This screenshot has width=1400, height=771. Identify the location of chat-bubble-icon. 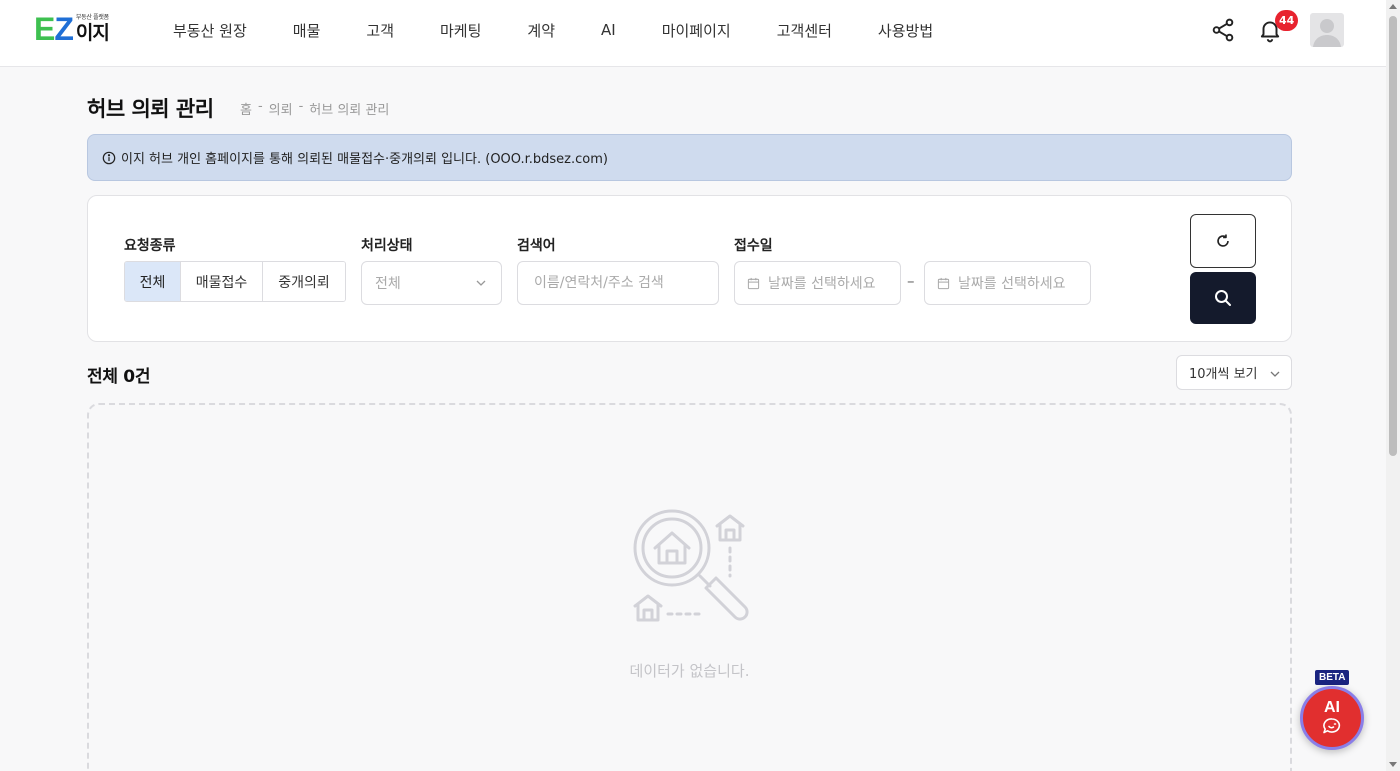
(1332, 726).